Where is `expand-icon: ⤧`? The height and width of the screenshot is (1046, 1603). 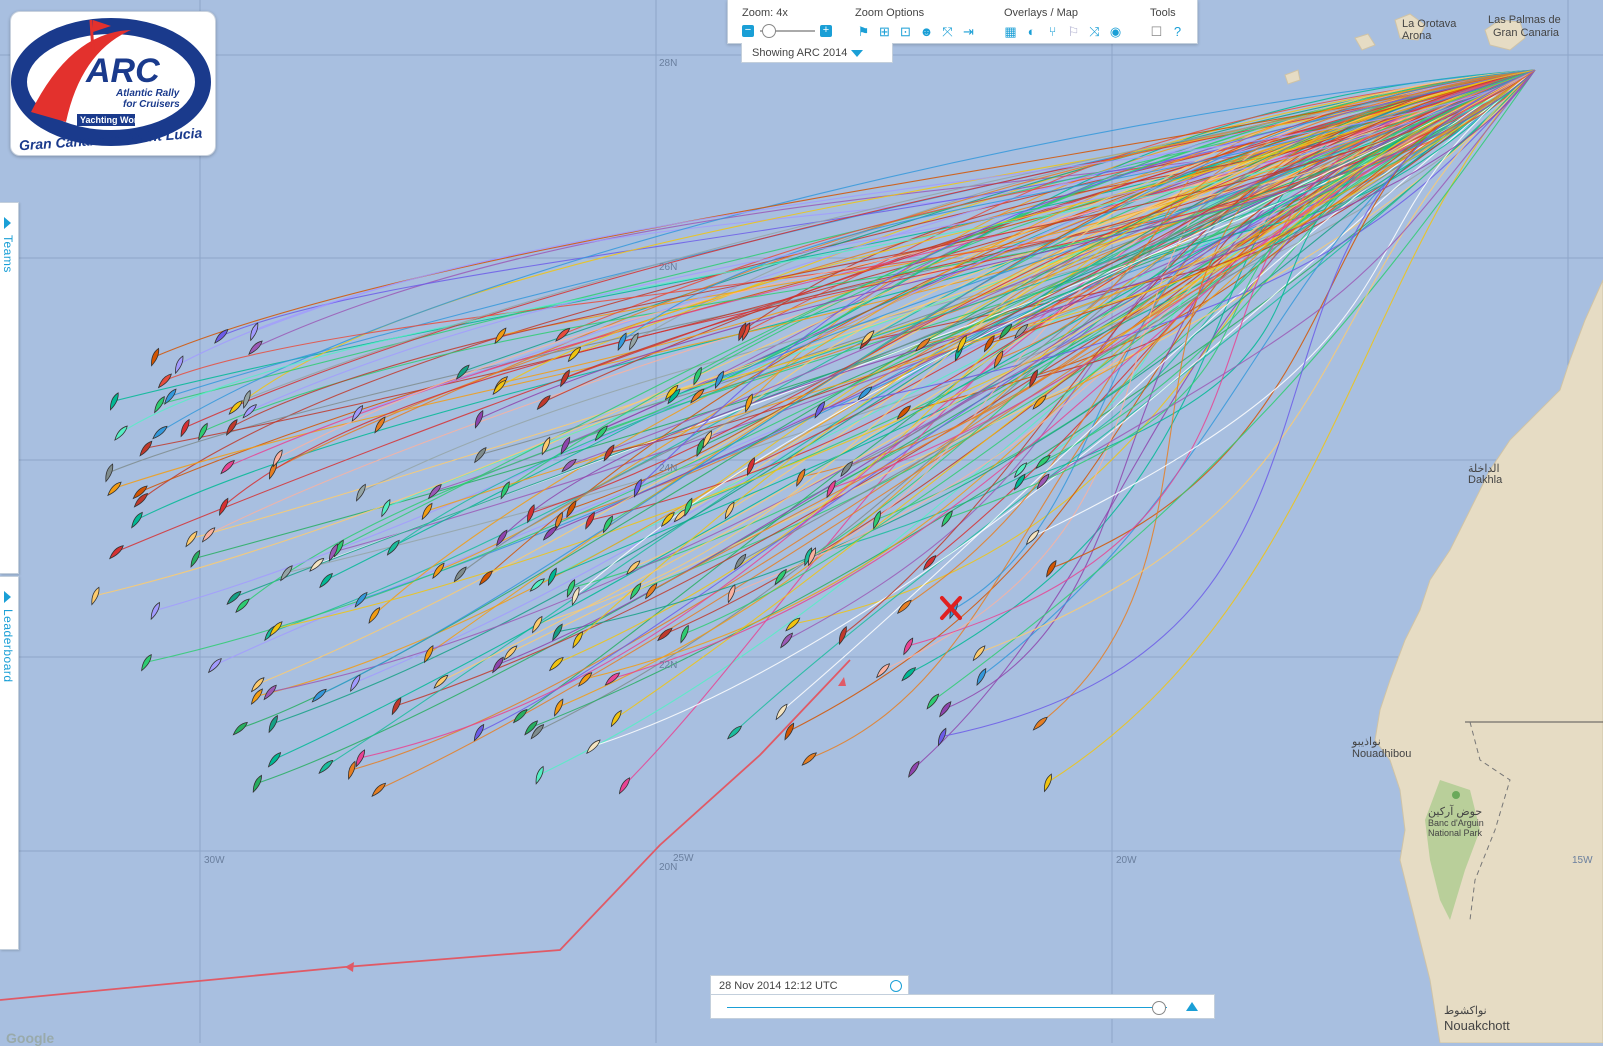
expand-icon: ⤧ is located at coordinates (947, 31).